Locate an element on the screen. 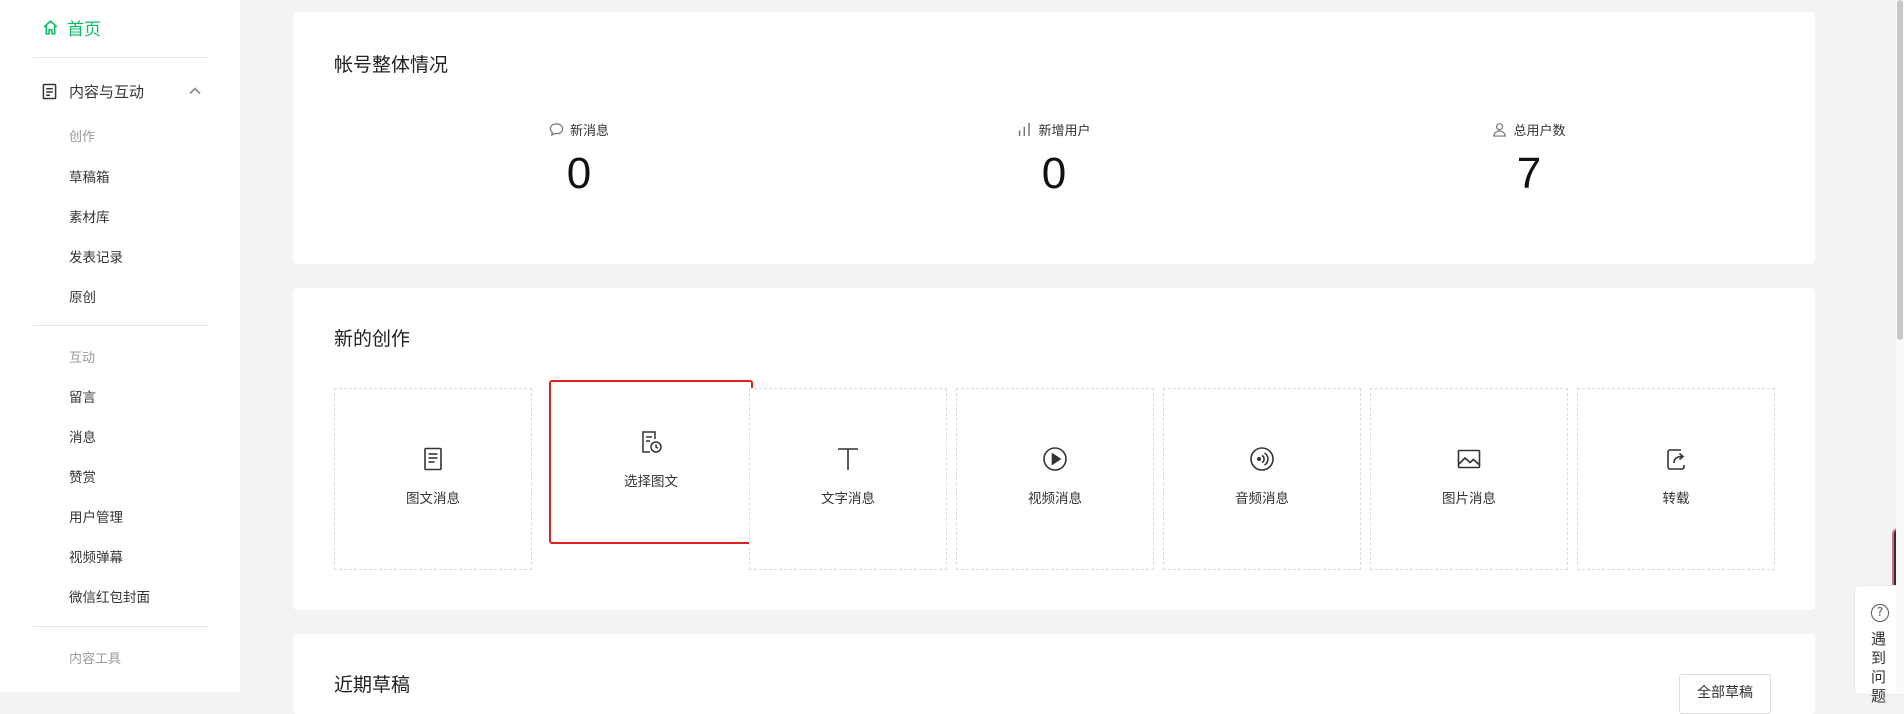 The image size is (1904, 714). select-article-icon is located at coordinates (652, 442).